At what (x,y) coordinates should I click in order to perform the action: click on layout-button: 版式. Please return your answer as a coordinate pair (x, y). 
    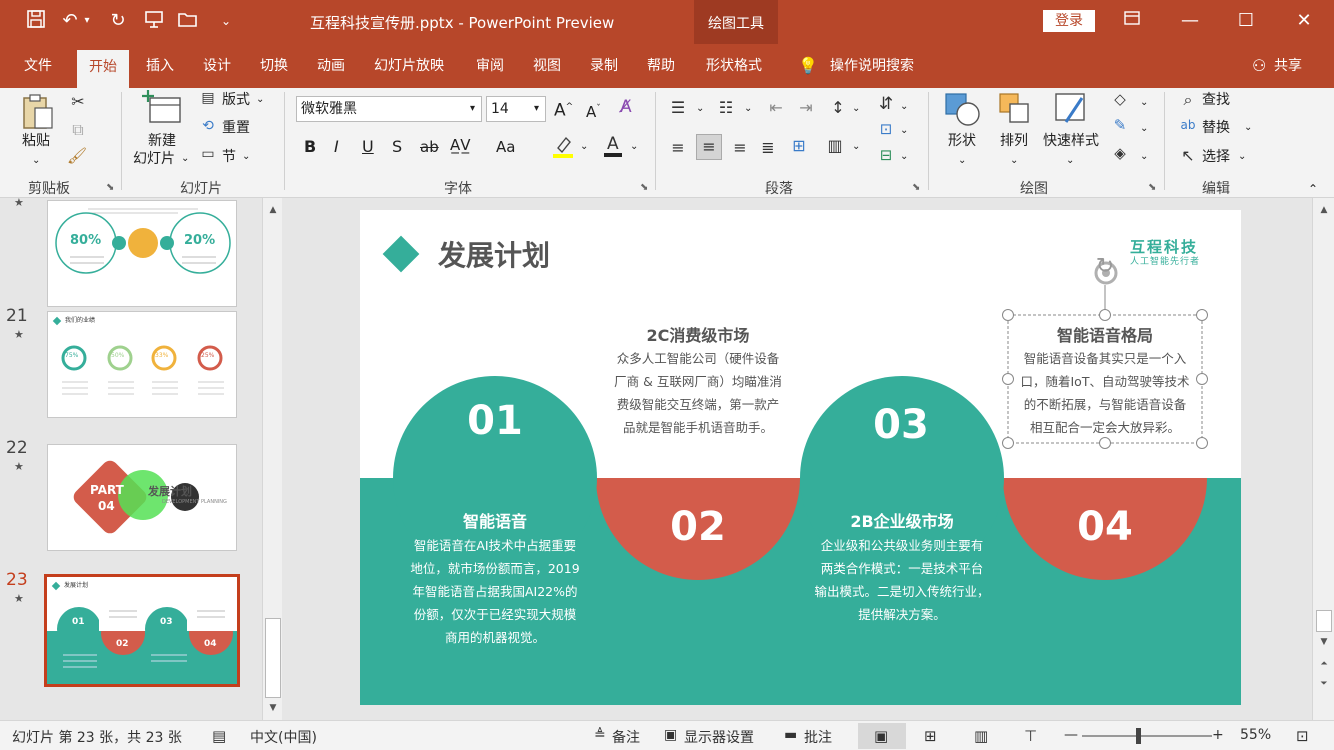
    Looking at the image, I should click on (236, 100).